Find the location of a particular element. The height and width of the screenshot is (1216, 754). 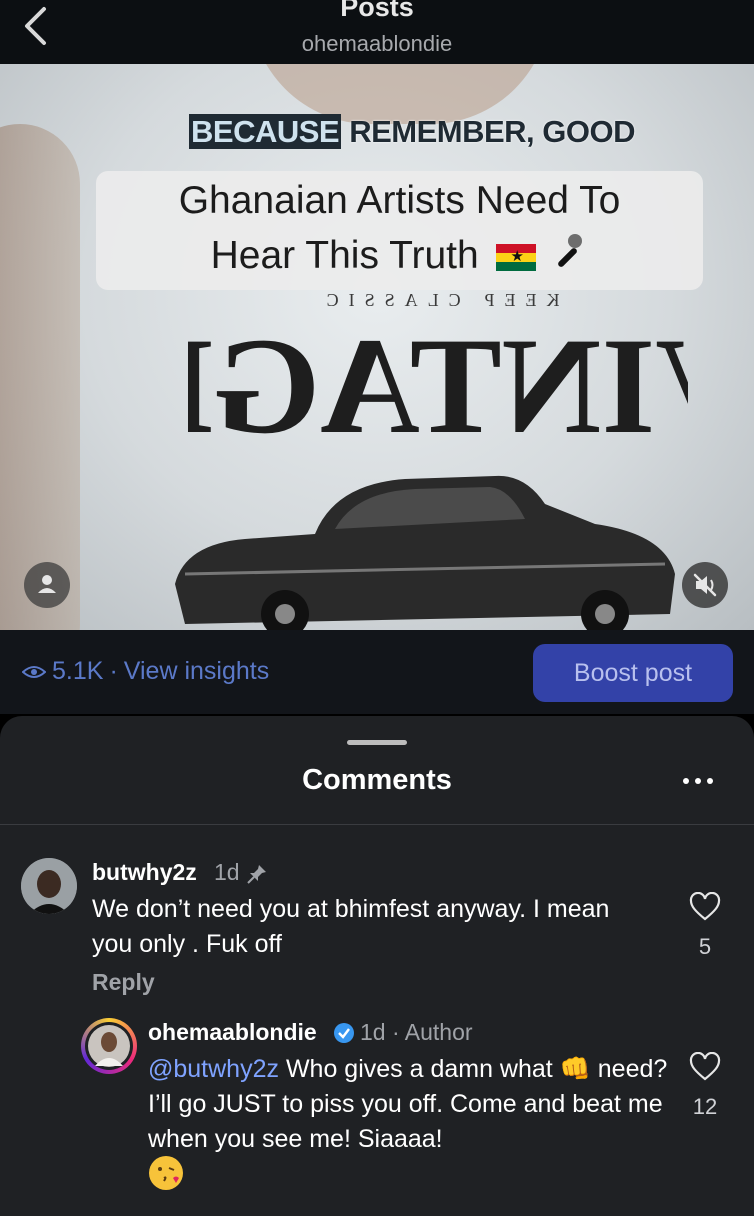

comments-title: Comments is located at coordinates (377, 780).